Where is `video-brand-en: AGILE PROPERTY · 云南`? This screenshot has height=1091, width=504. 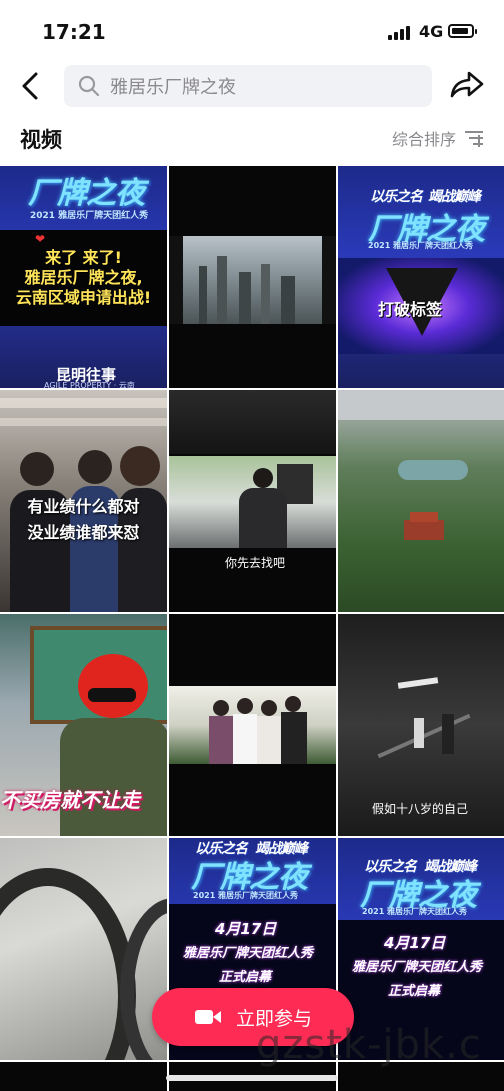
video-brand-en: AGILE PROPERTY · 云南 is located at coordinates (89, 384).